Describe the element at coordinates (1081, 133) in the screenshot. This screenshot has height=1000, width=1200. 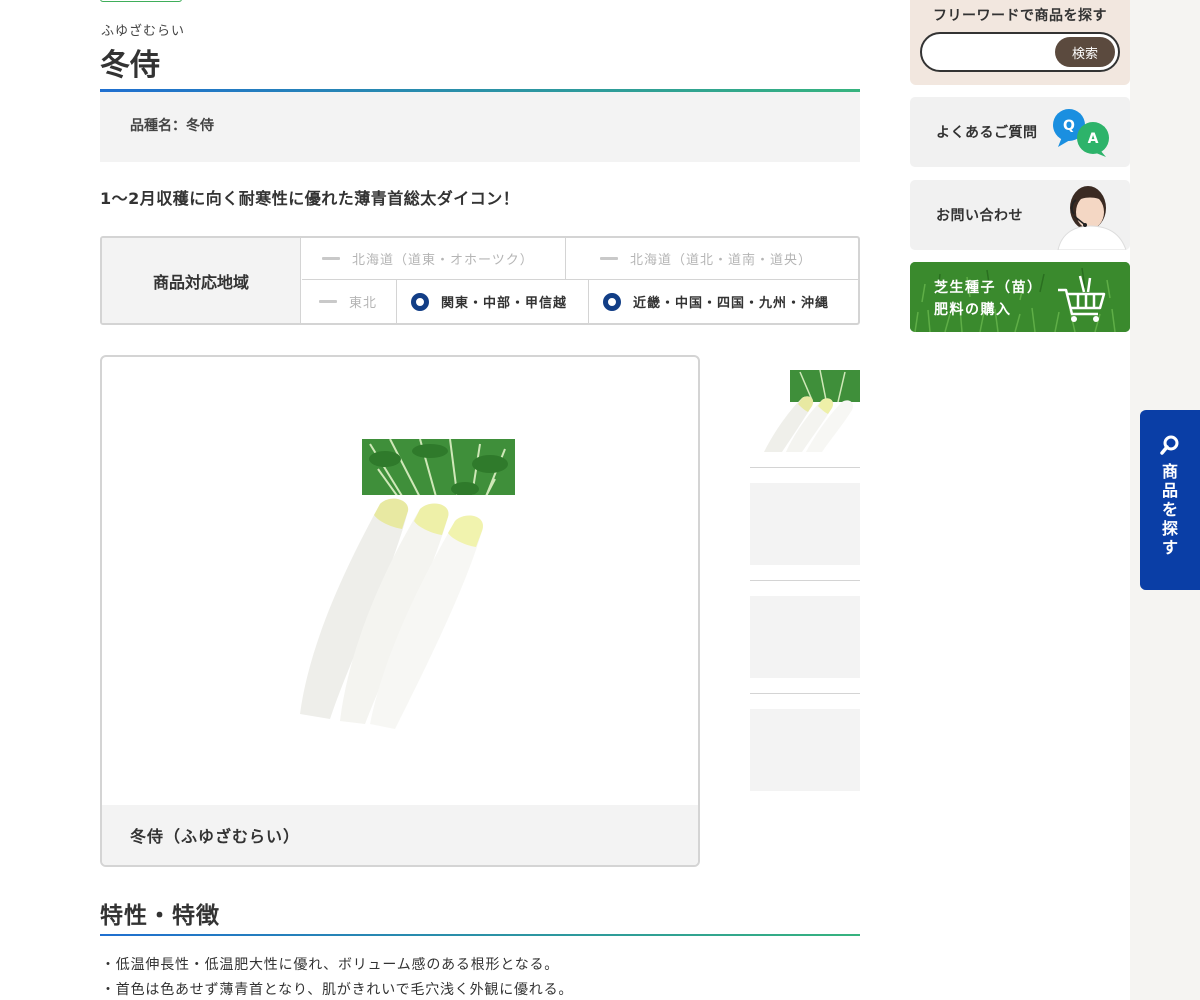
I see `qa-bubble-icon: Q A` at that location.